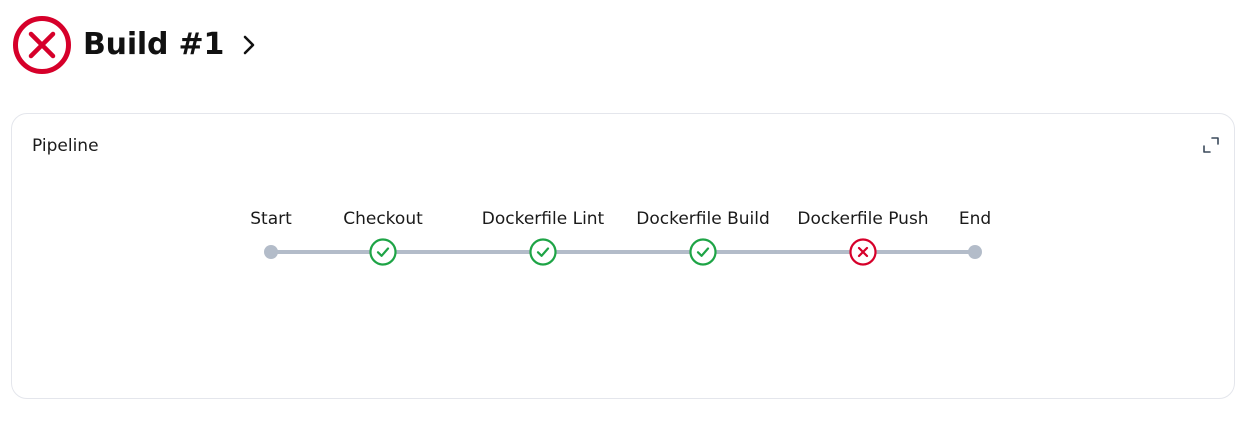  What do you see at coordinates (543, 219) in the screenshot?
I see `stage-label-dockerfile-lint: Dockerfile Lint` at bounding box center [543, 219].